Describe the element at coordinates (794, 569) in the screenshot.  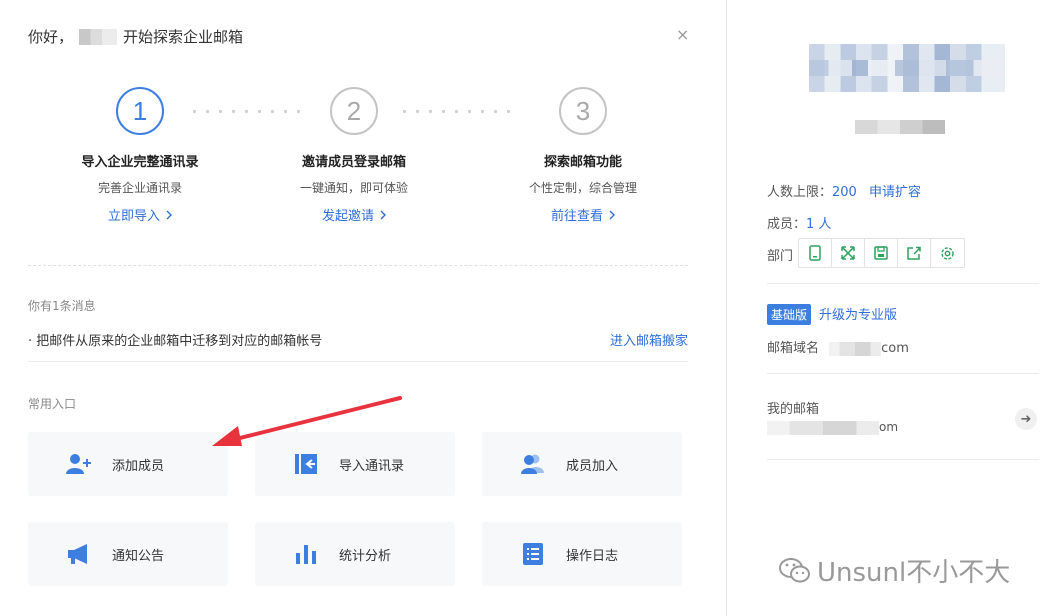
I see `wechat-icon` at that location.